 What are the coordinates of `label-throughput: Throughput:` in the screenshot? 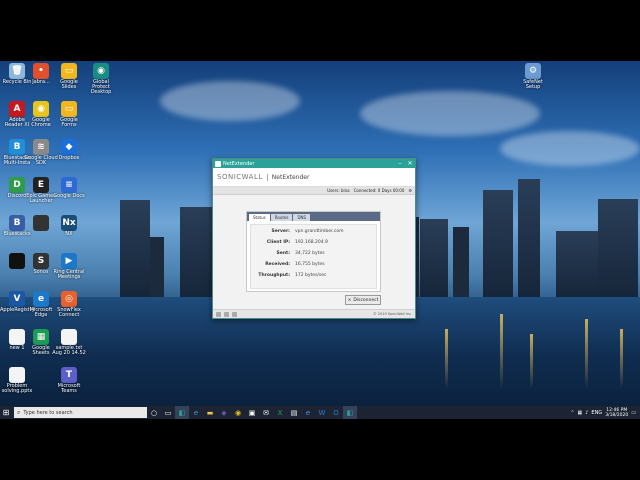 It's located at (274, 275).